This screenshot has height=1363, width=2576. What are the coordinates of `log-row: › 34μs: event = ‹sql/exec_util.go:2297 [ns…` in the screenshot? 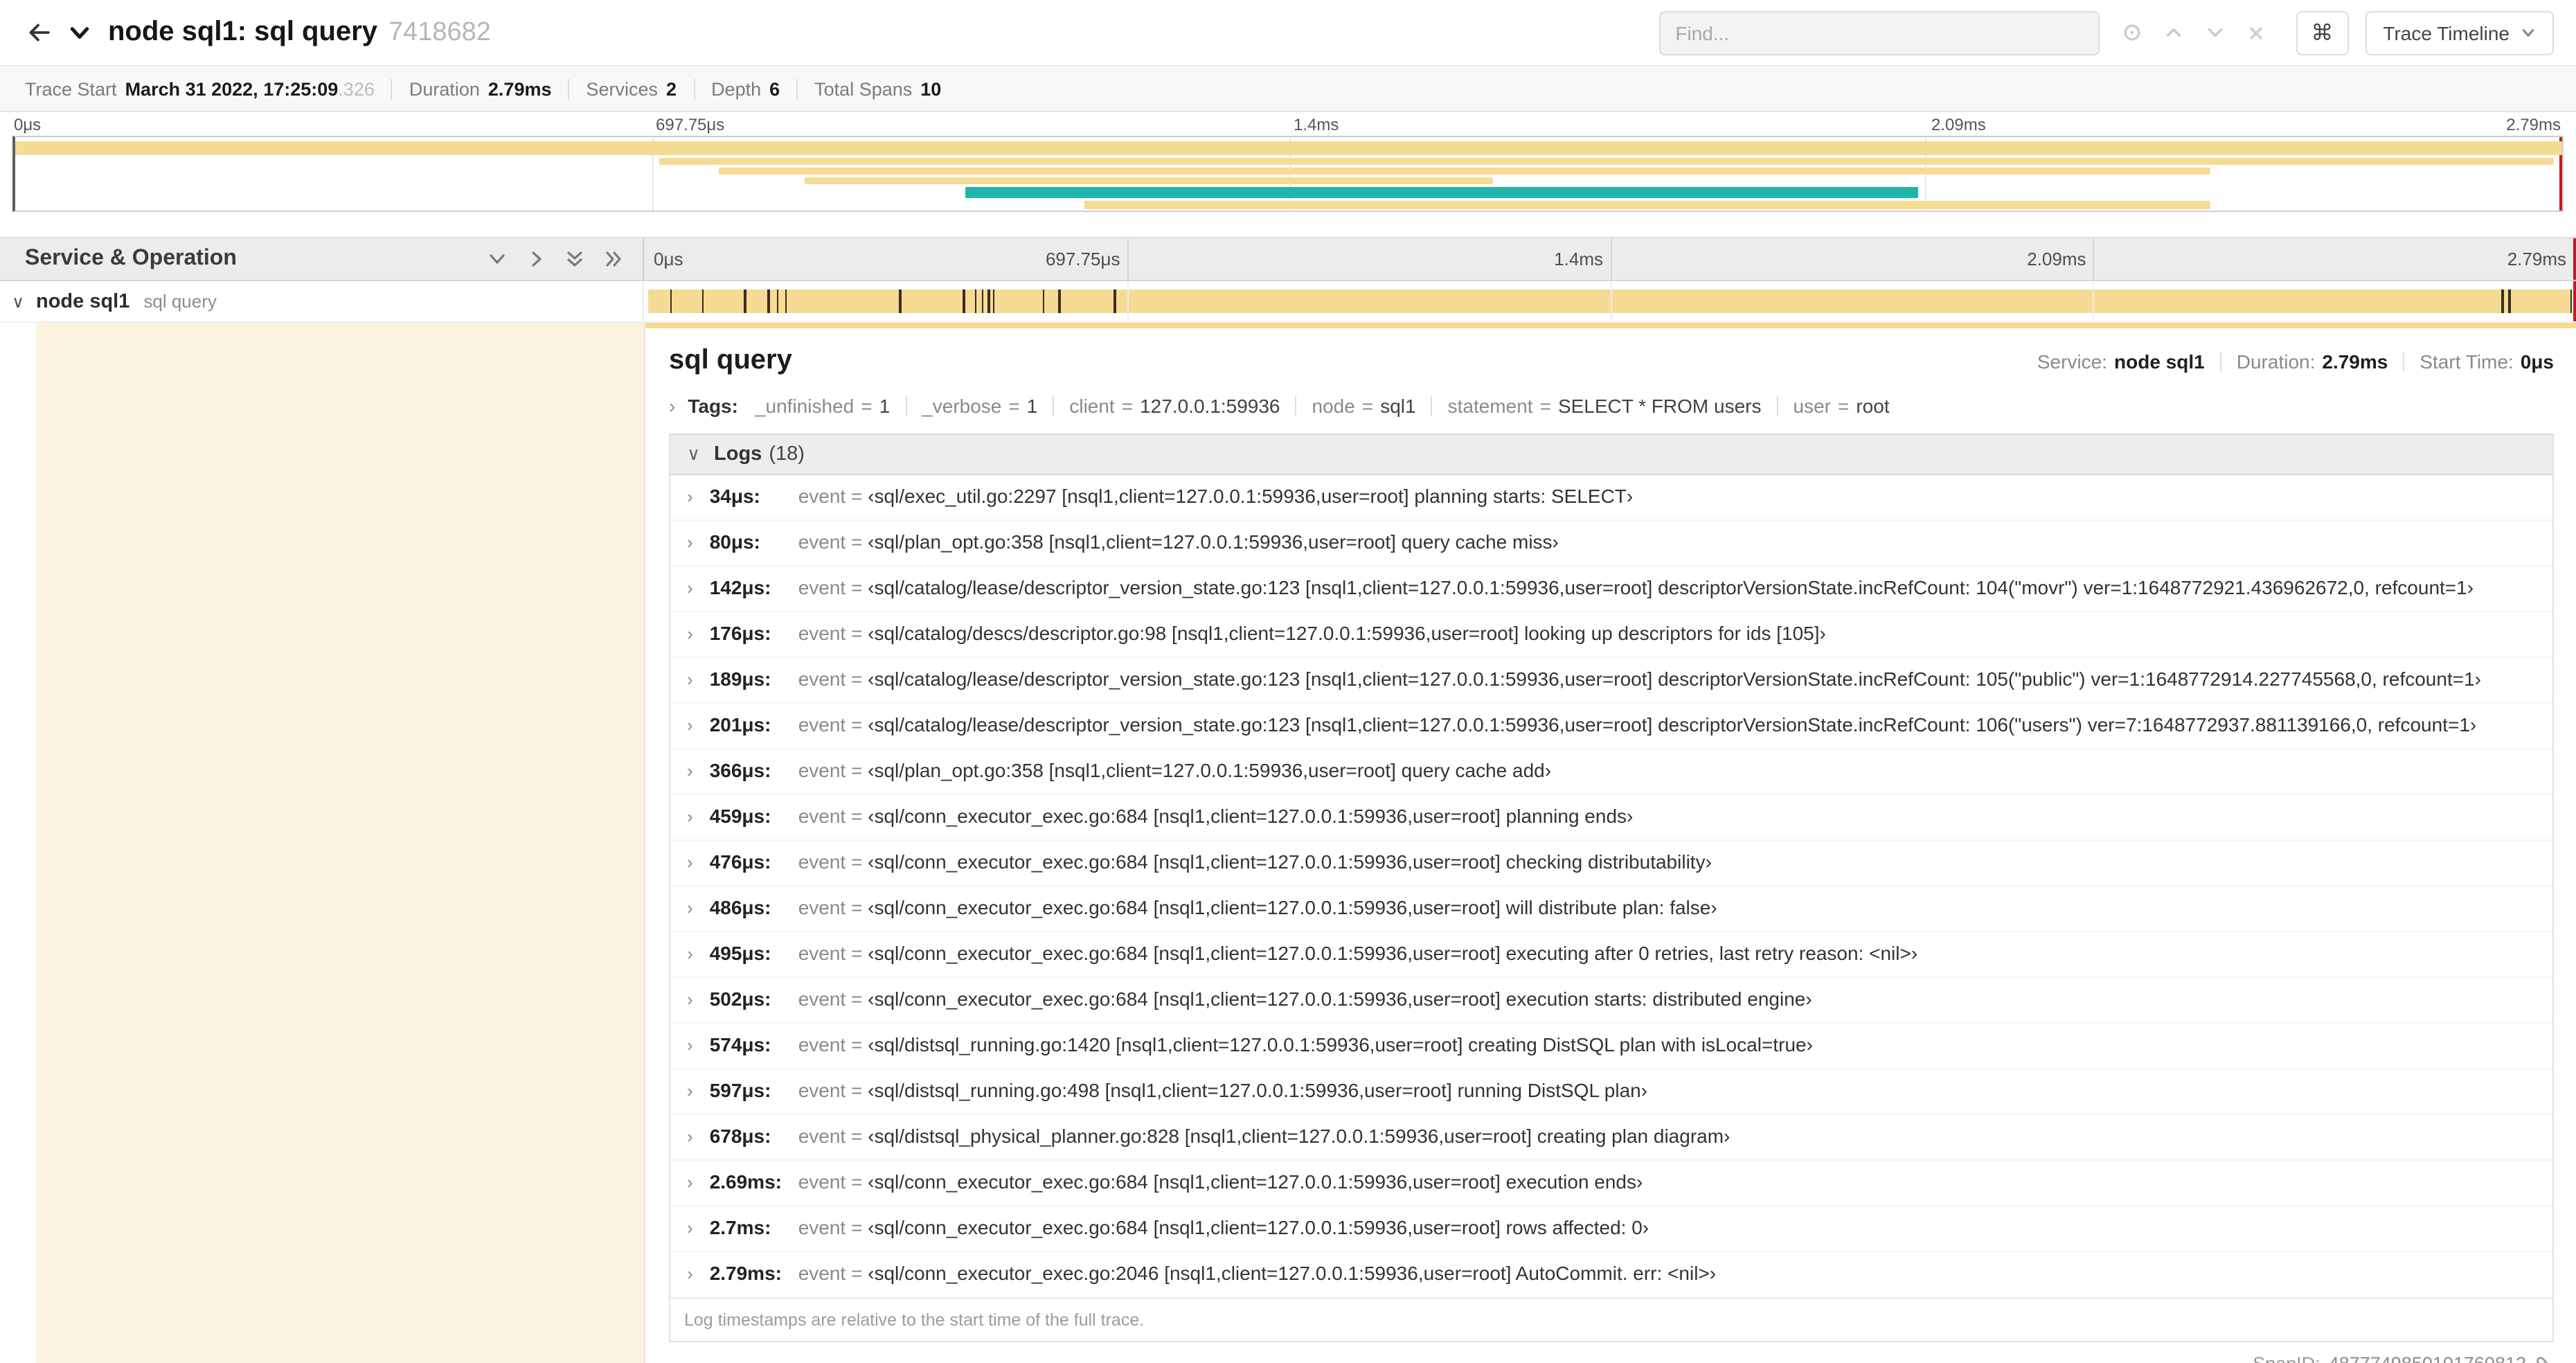 It's located at (1611, 498).